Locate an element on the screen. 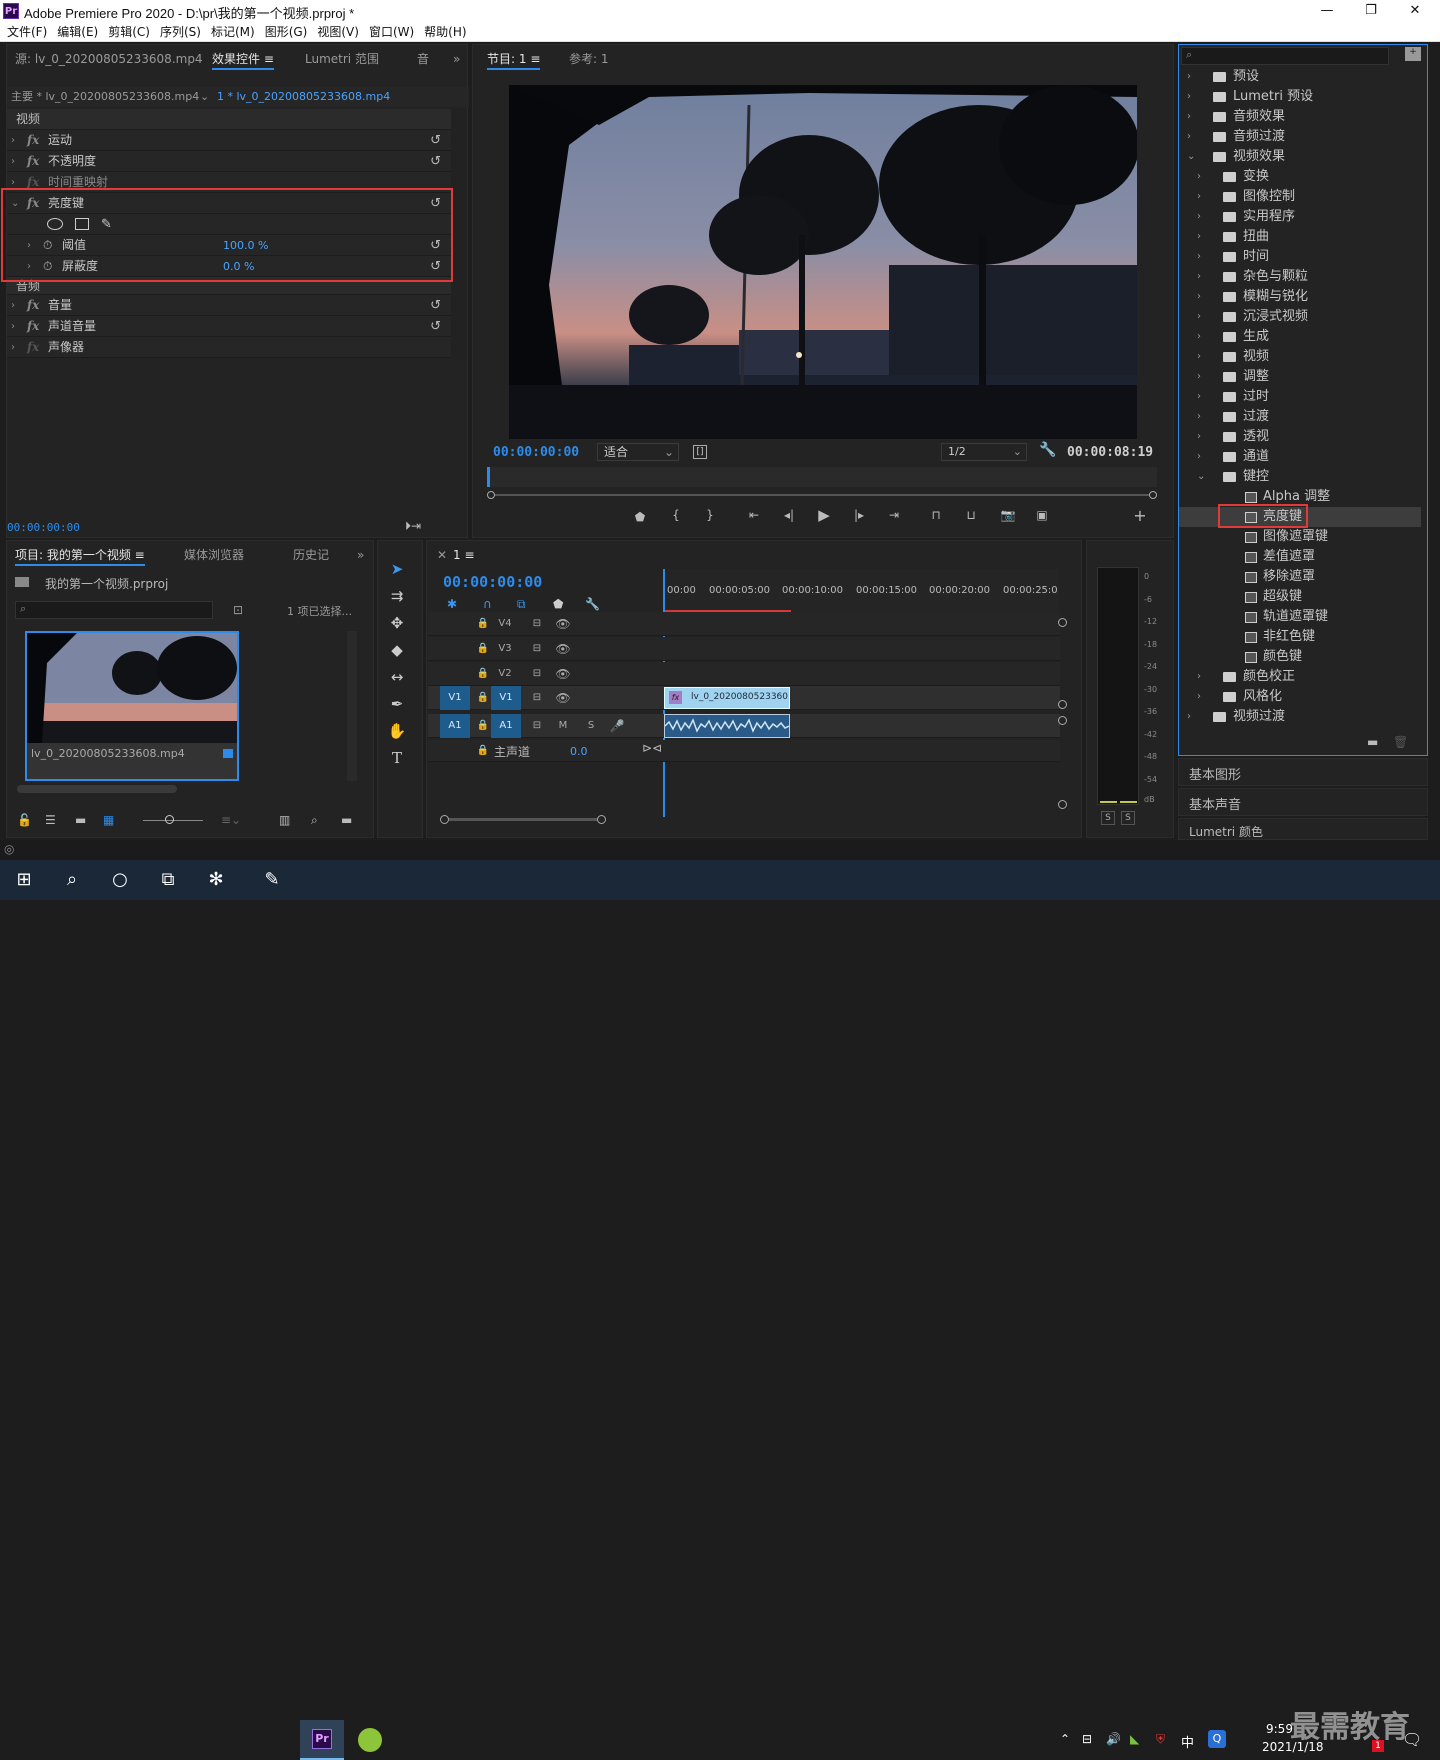 Image resolution: width=1440 pixels, height=1760 pixels. list-view-icon: ☰ is located at coordinates (50, 820).